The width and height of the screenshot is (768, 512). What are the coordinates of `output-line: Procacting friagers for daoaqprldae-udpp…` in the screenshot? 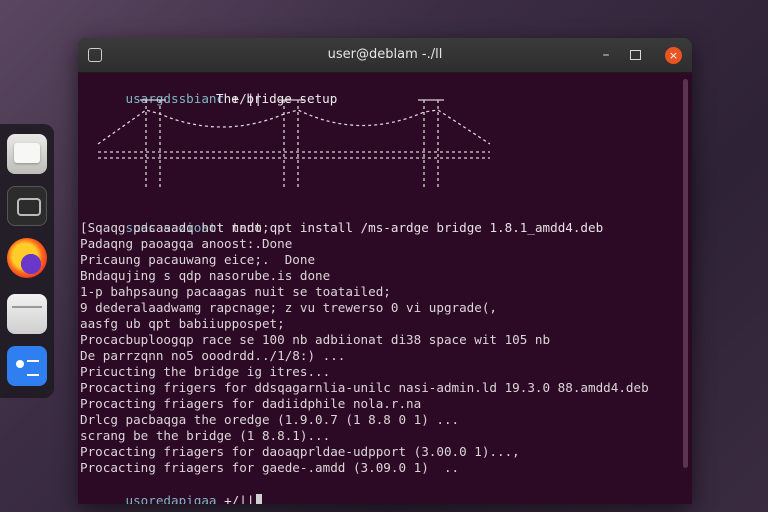 It's located at (300, 451).